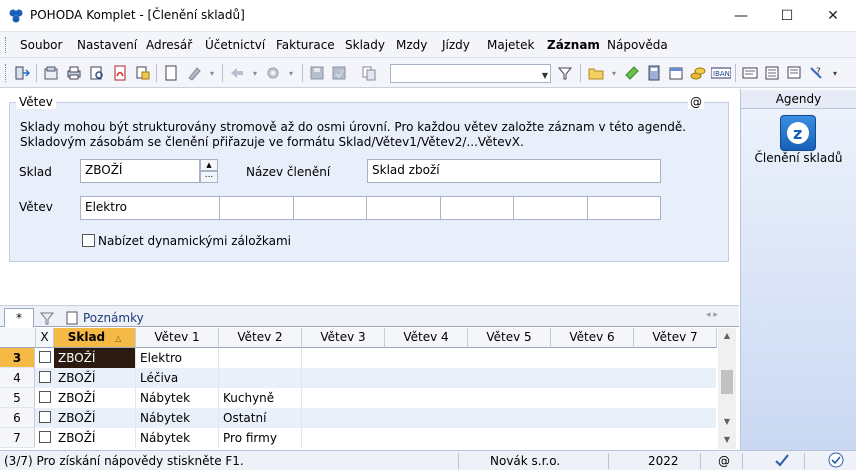  What do you see at coordinates (273, 73) in the screenshot?
I see `settings-gear-icon` at bounding box center [273, 73].